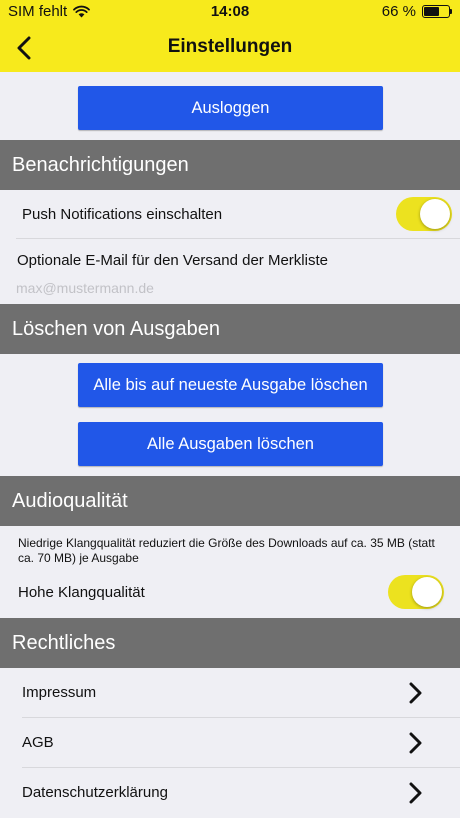 The width and height of the screenshot is (460, 818). What do you see at coordinates (238, 238) in the screenshot?
I see `divider` at bounding box center [238, 238].